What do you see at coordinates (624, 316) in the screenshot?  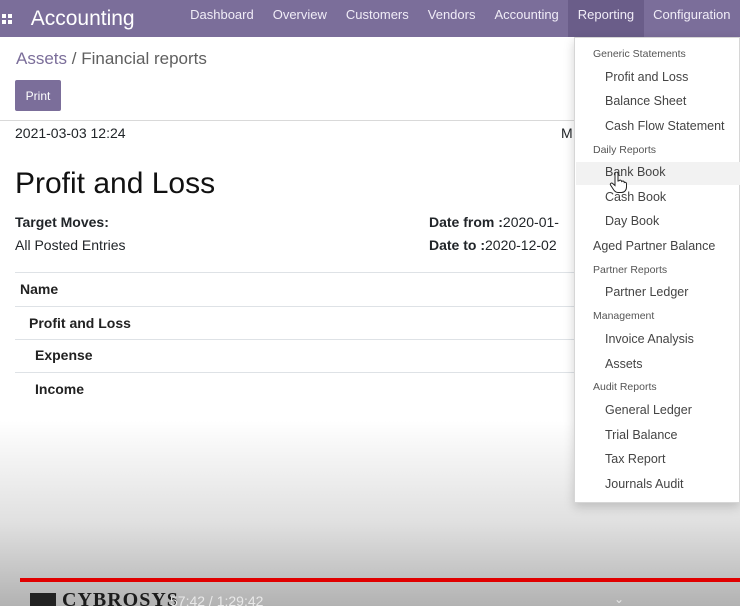 I see `dropdown-header-management: Management` at bounding box center [624, 316].